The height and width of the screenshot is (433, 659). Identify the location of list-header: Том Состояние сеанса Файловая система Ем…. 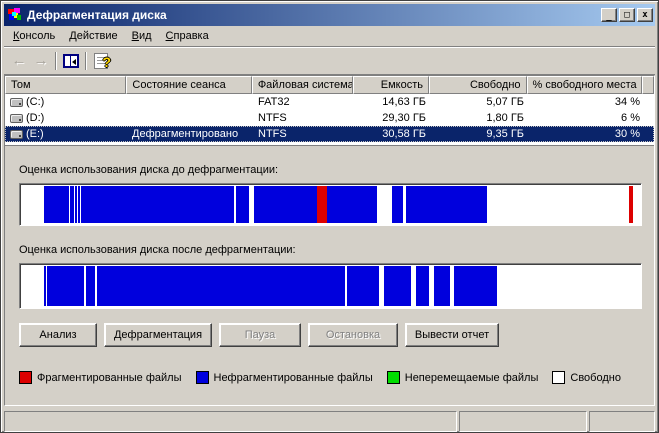
(329, 85).